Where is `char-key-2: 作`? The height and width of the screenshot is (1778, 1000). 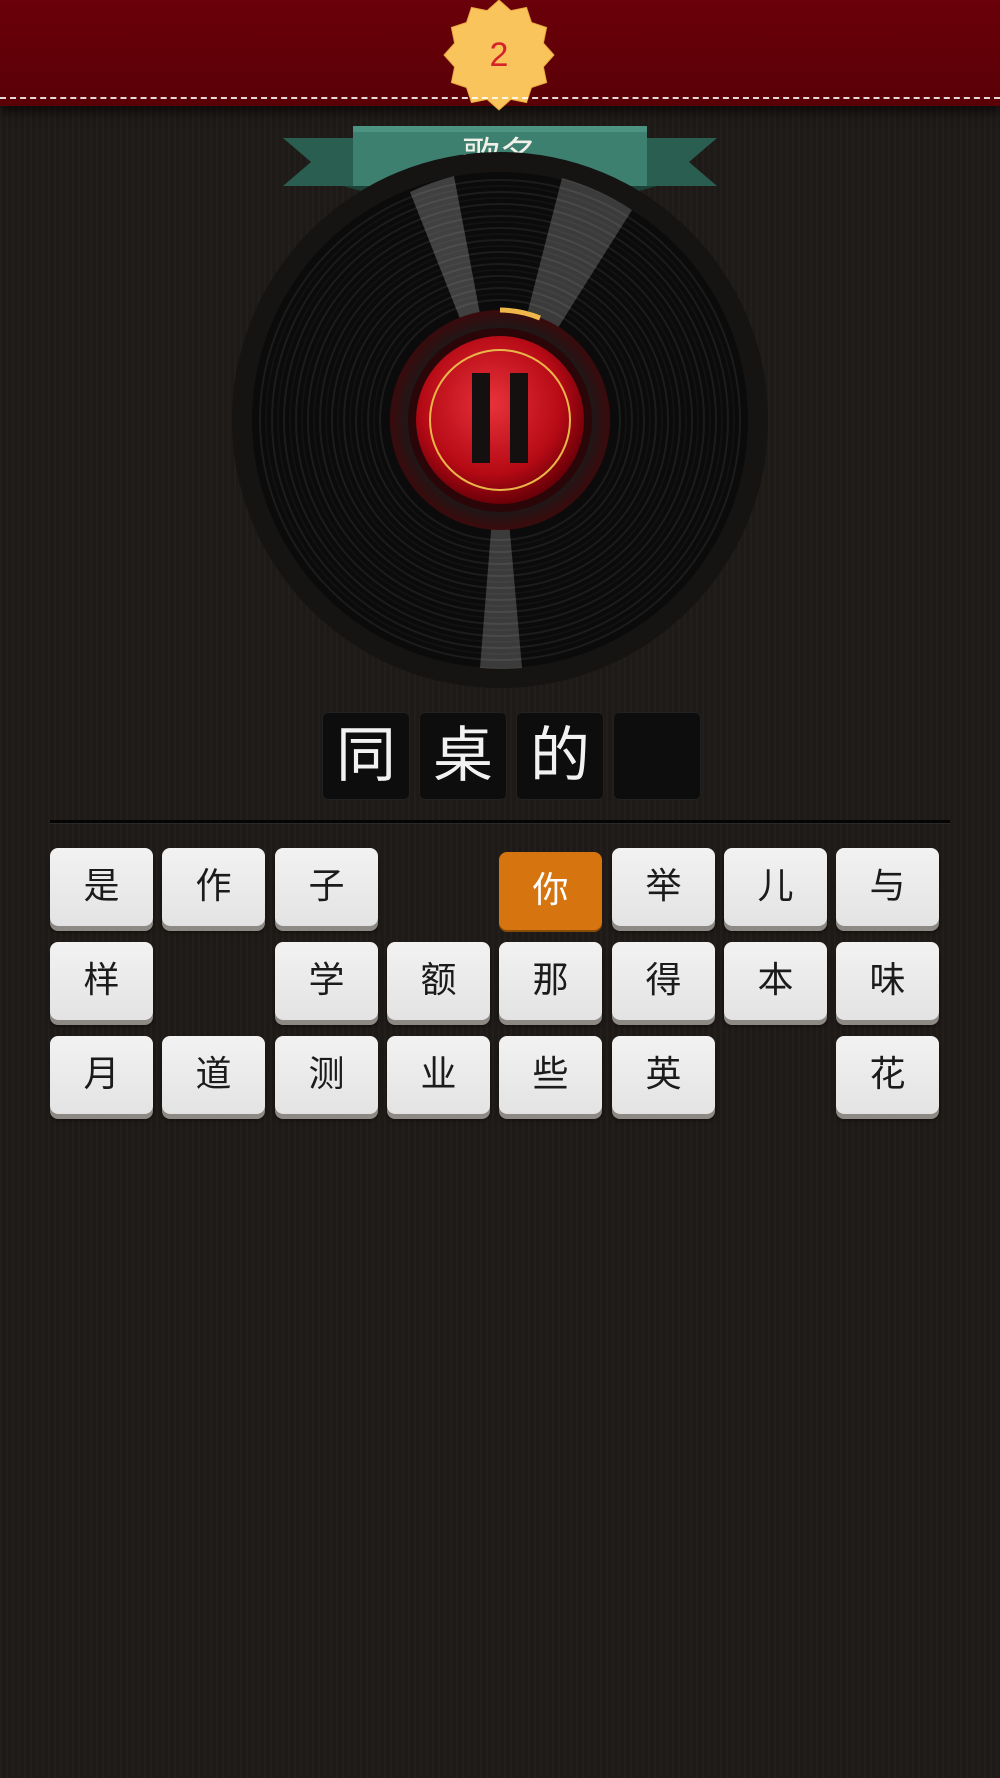 char-key-2: 作 is located at coordinates (213, 887).